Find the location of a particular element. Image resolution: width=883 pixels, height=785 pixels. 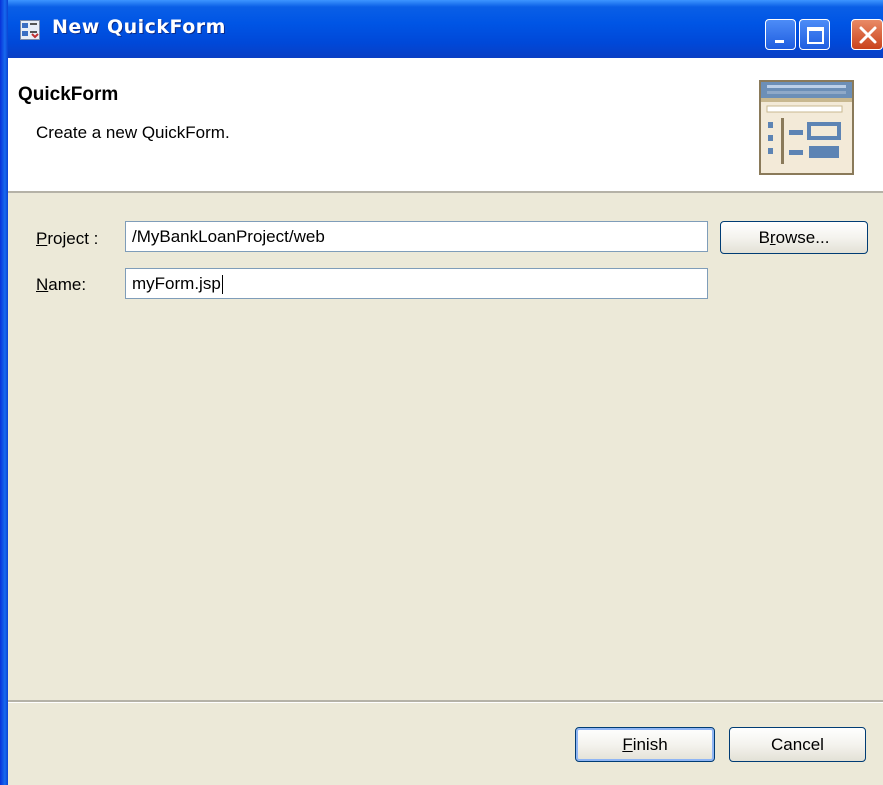

maximize-button is located at coordinates (814, 34).